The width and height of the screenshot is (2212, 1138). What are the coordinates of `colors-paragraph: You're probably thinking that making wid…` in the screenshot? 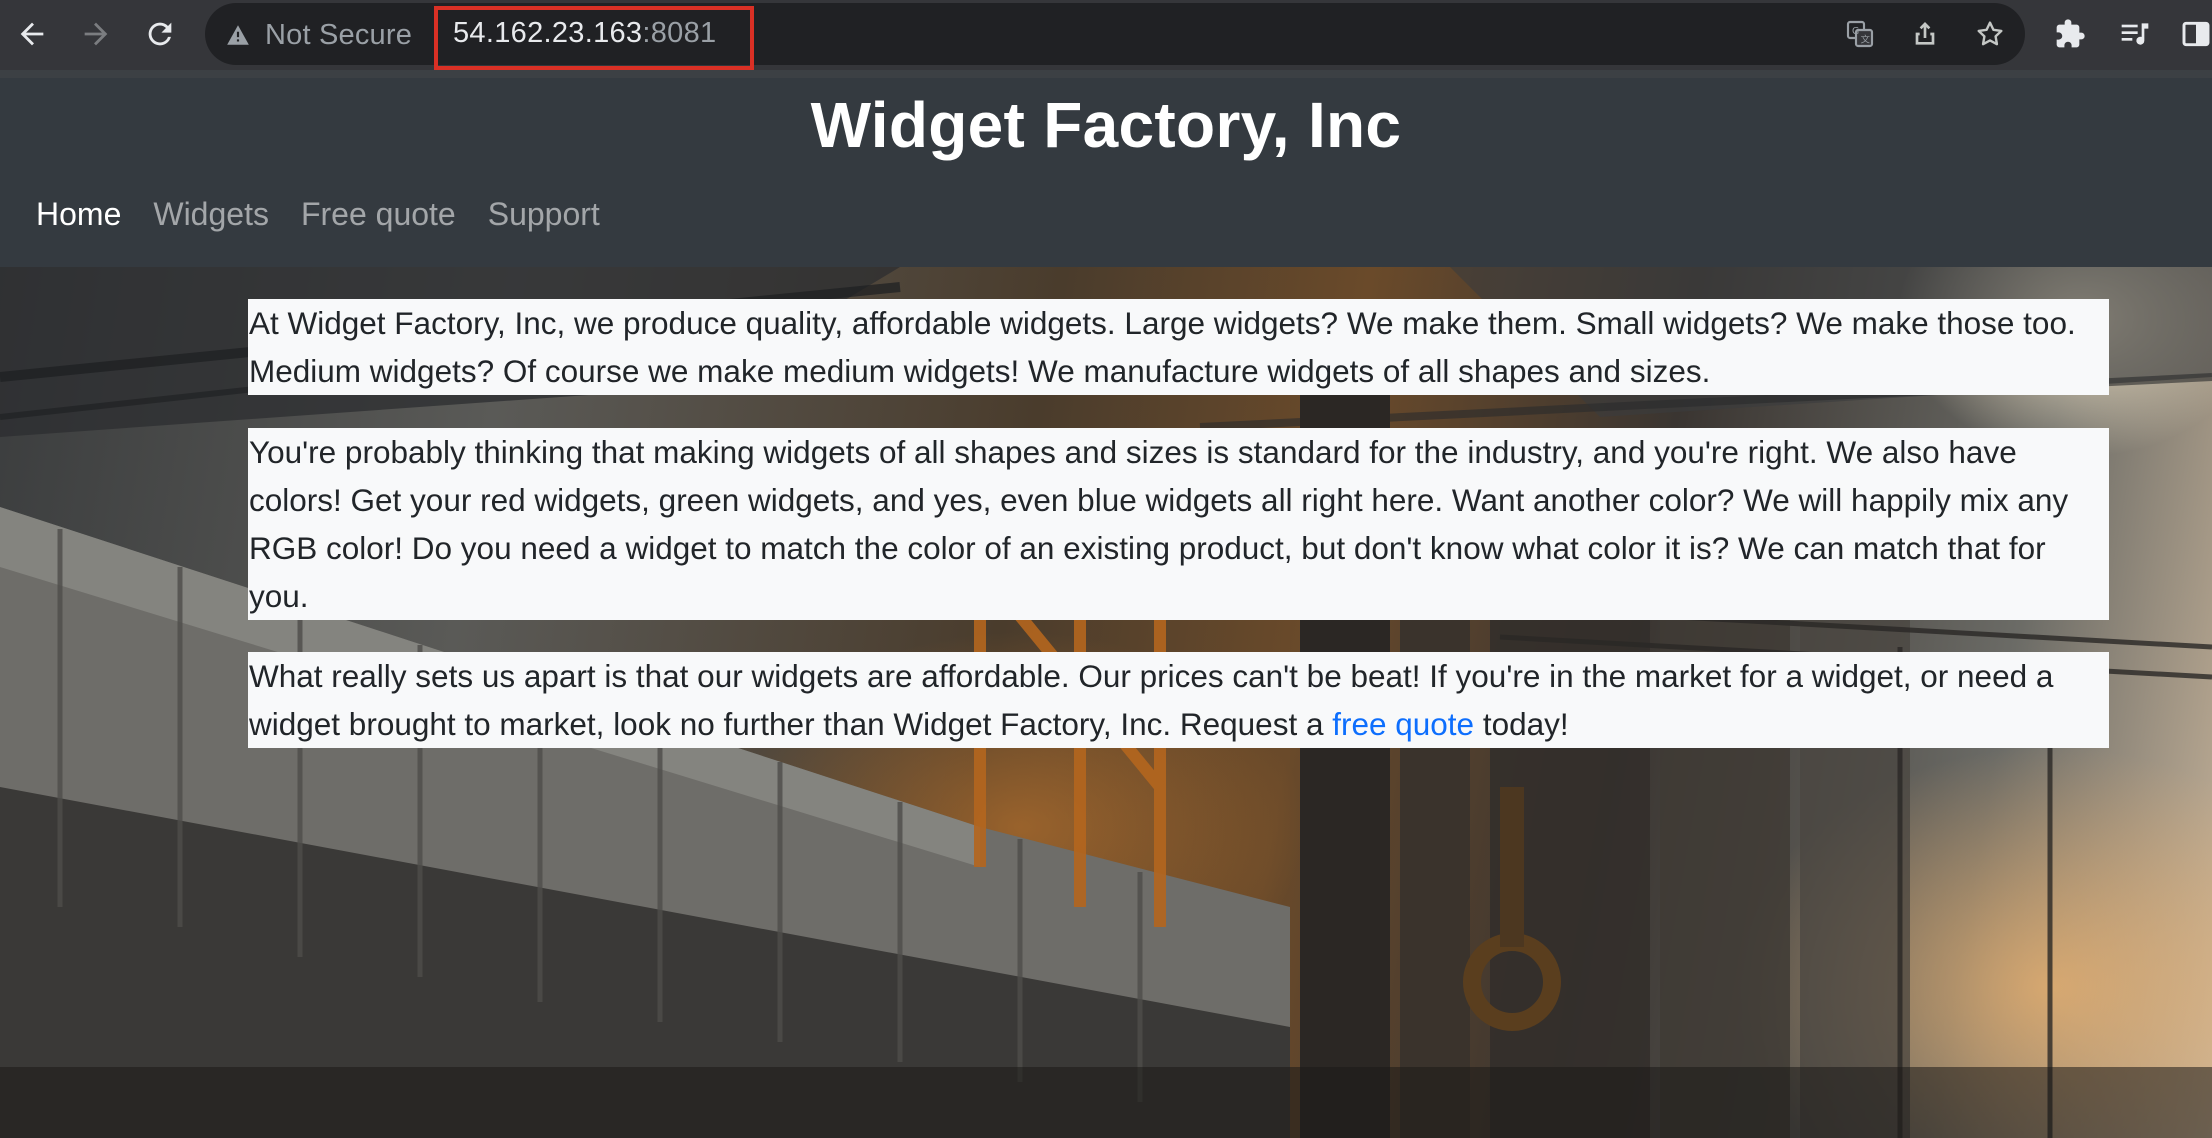 It's located at (1178, 524).